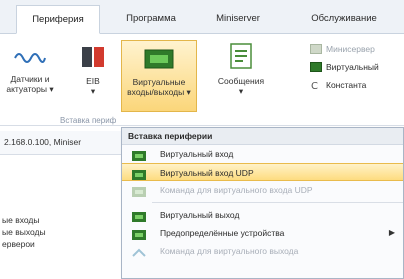 Image resolution: width=404 pixels, height=279 pixels. What do you see at coordinates (316, 67) in the screenshot?
I see `virtual-small-icon` at bounding box center [316, 67].